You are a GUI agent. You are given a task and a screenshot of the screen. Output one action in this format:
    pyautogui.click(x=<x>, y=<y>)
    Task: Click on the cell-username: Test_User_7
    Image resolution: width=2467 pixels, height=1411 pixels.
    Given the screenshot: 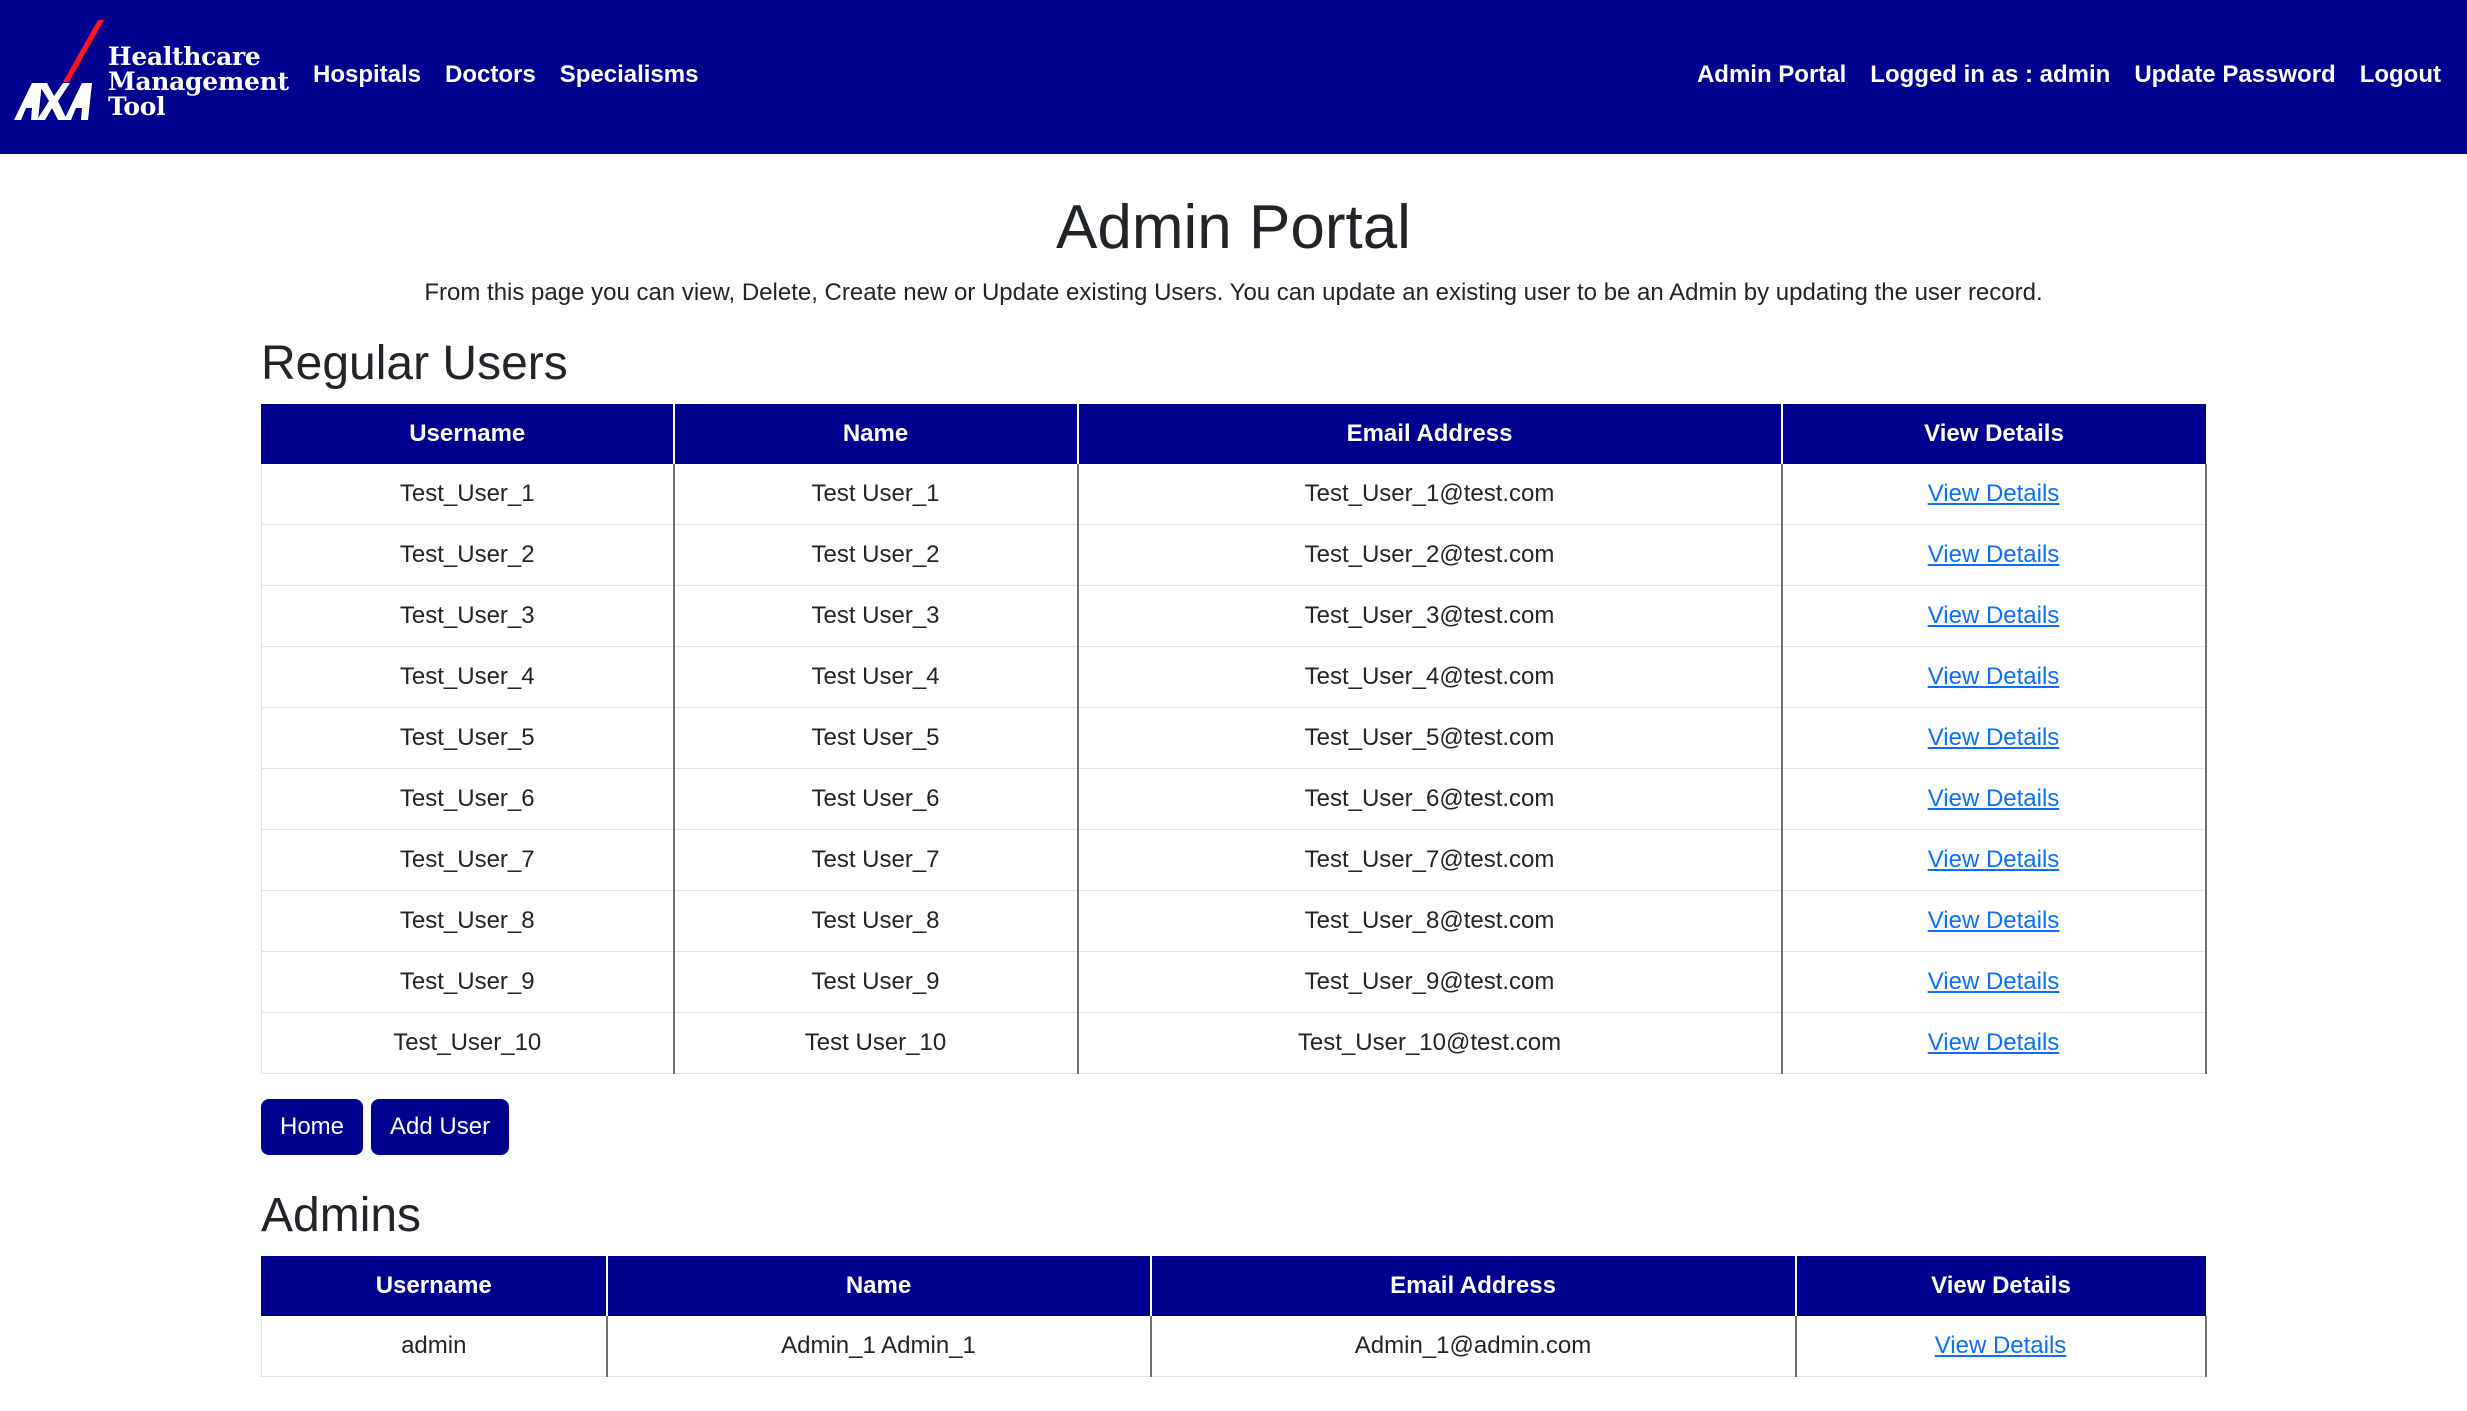 What is the action you would take?
    pyautogui.click(x=467, y=860)
    